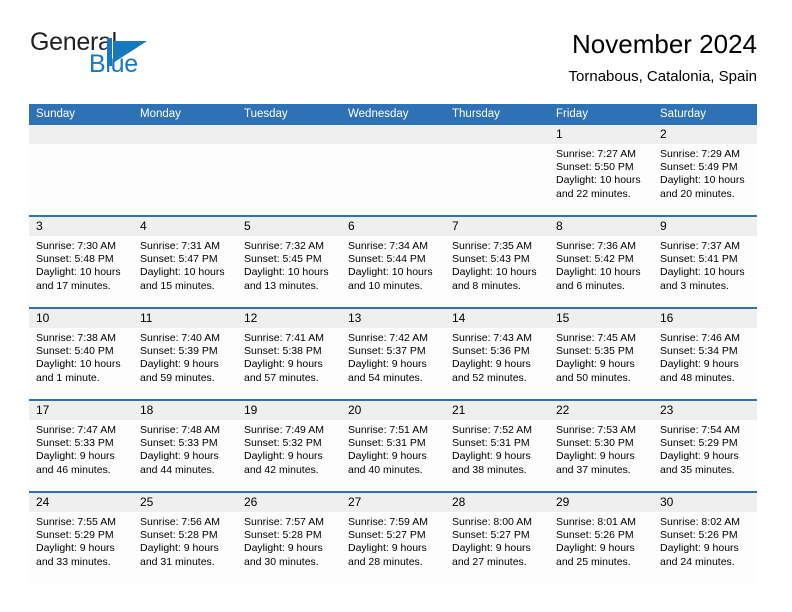 Image resolution: width=792 pixels, height=612 pixels. I want to click on sunset-text: Sunset: 5:32 PM, so click(283, 443).